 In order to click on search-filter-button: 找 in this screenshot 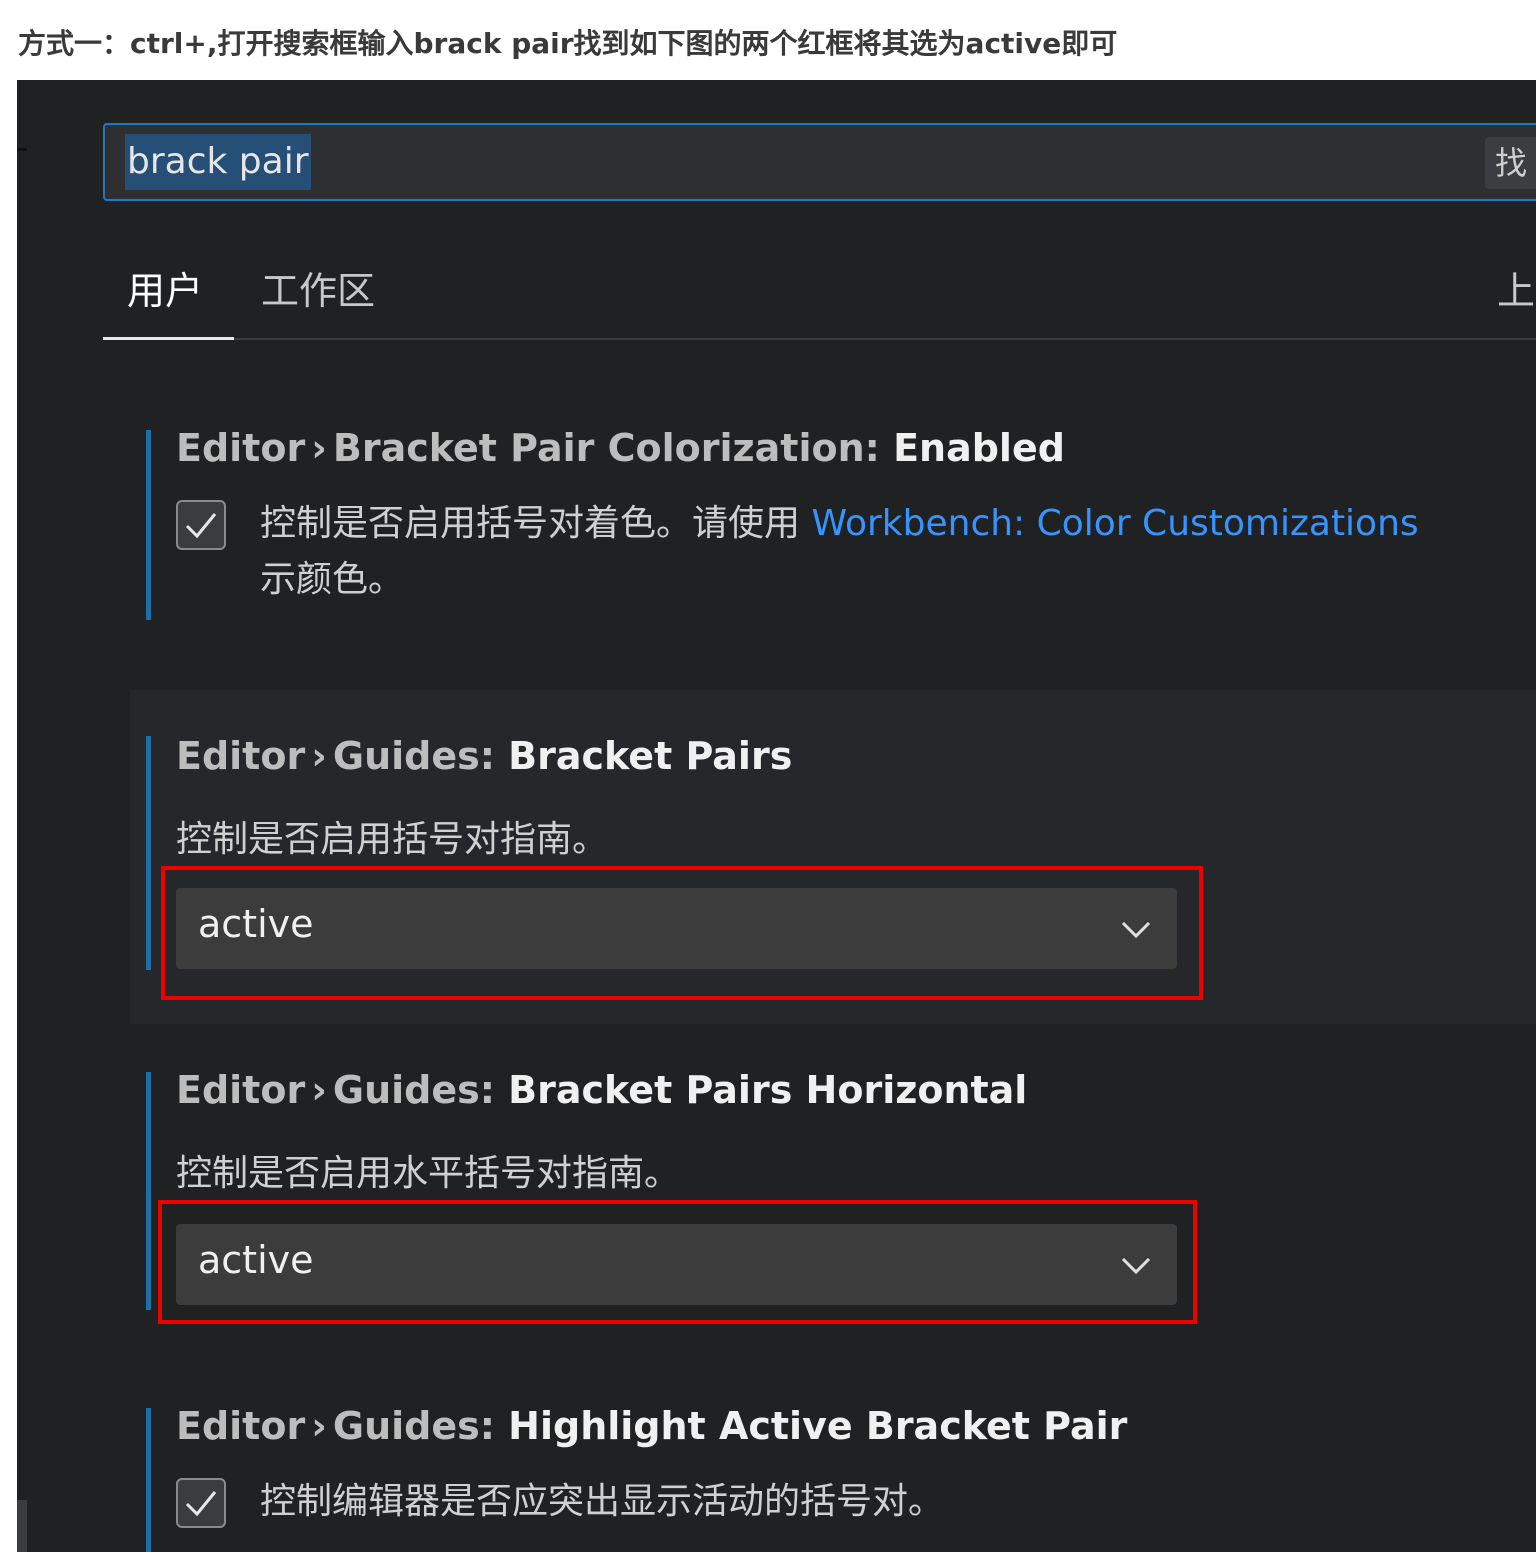, I will do `click(1510, 163)`.